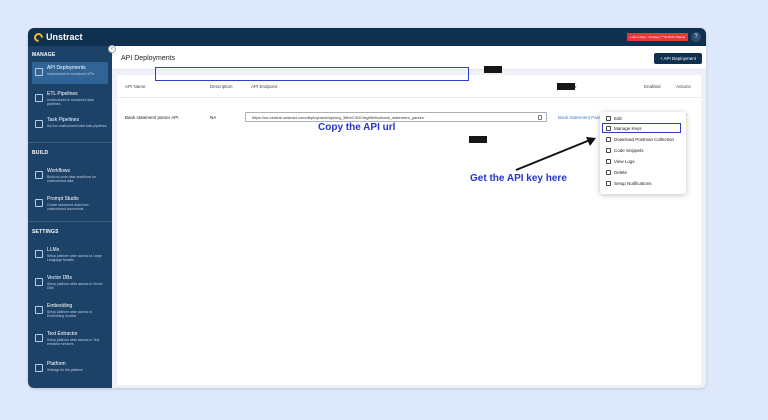 This screenshot has height=420, width=768. I want to click on copy-icon, so click(540, 117).